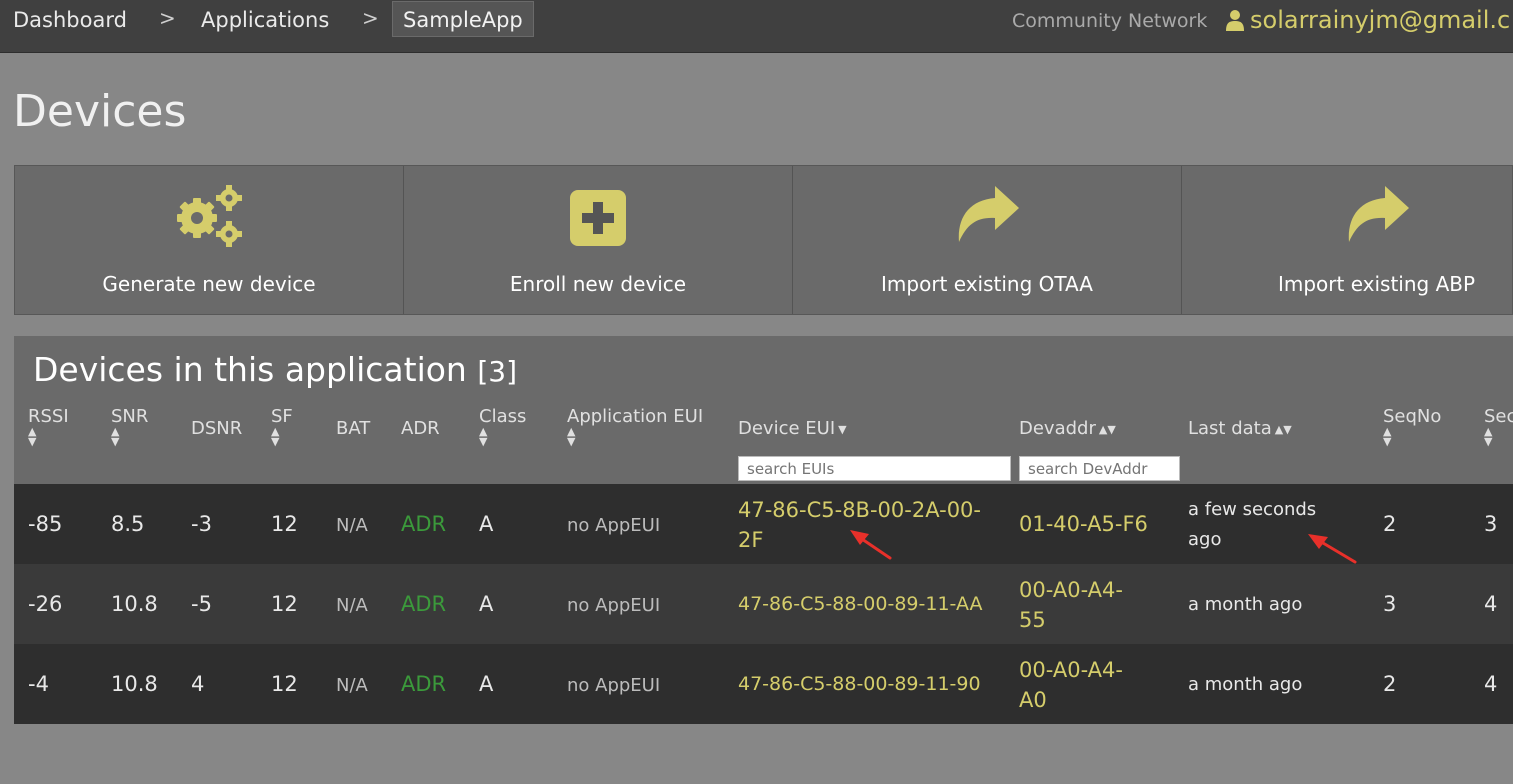  I want to click on devaddr-link: 01-40-A5-F6, so click(1083, 524).